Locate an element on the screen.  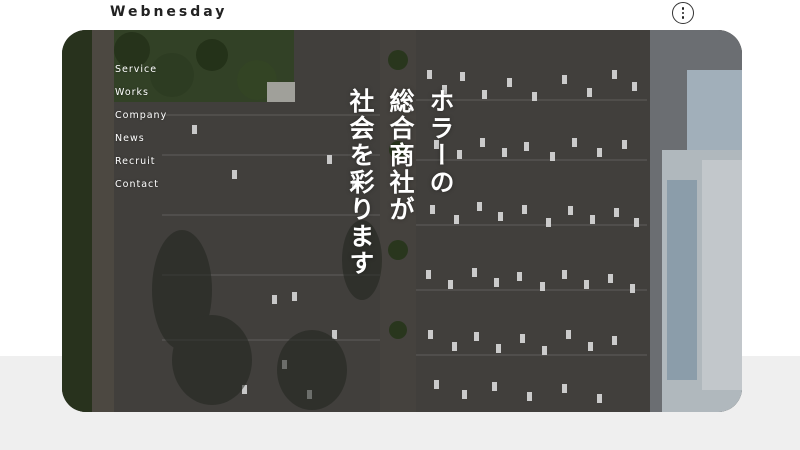
nav-item-service: Service is located at coordinates (141, 70).